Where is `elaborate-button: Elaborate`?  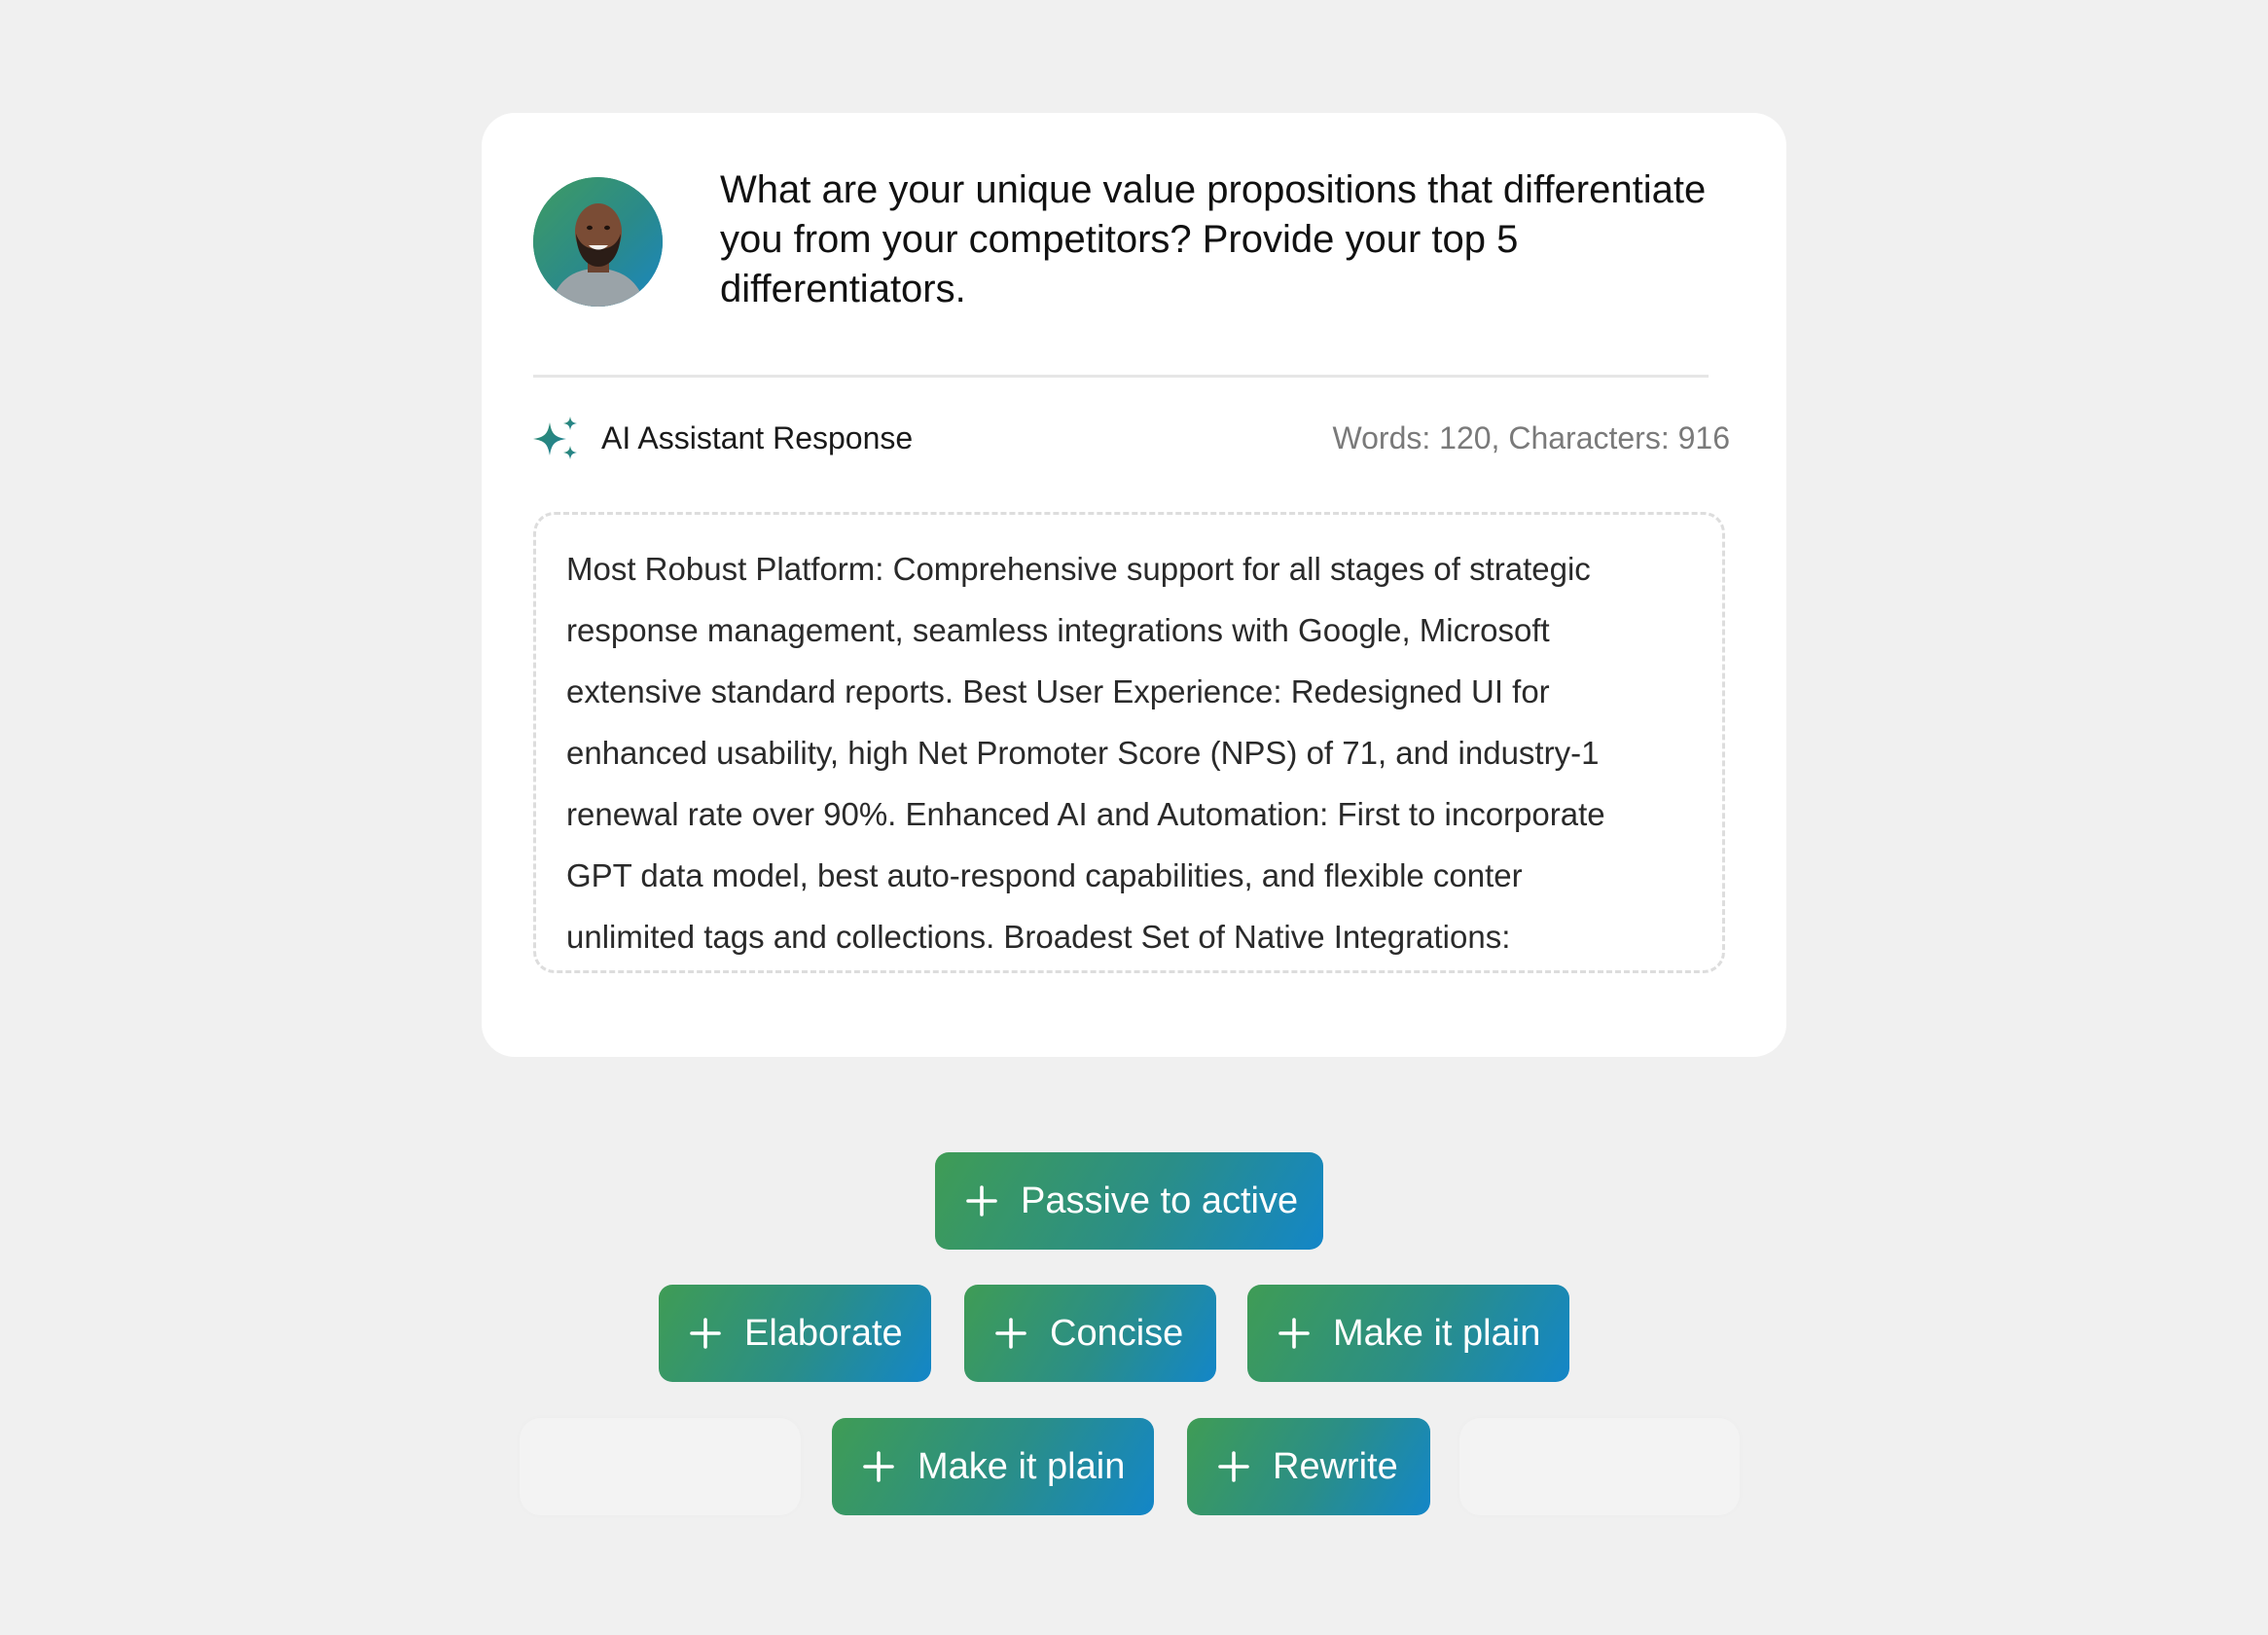 elaborate-button: Elaborate is located at coordinates (795, 1333).